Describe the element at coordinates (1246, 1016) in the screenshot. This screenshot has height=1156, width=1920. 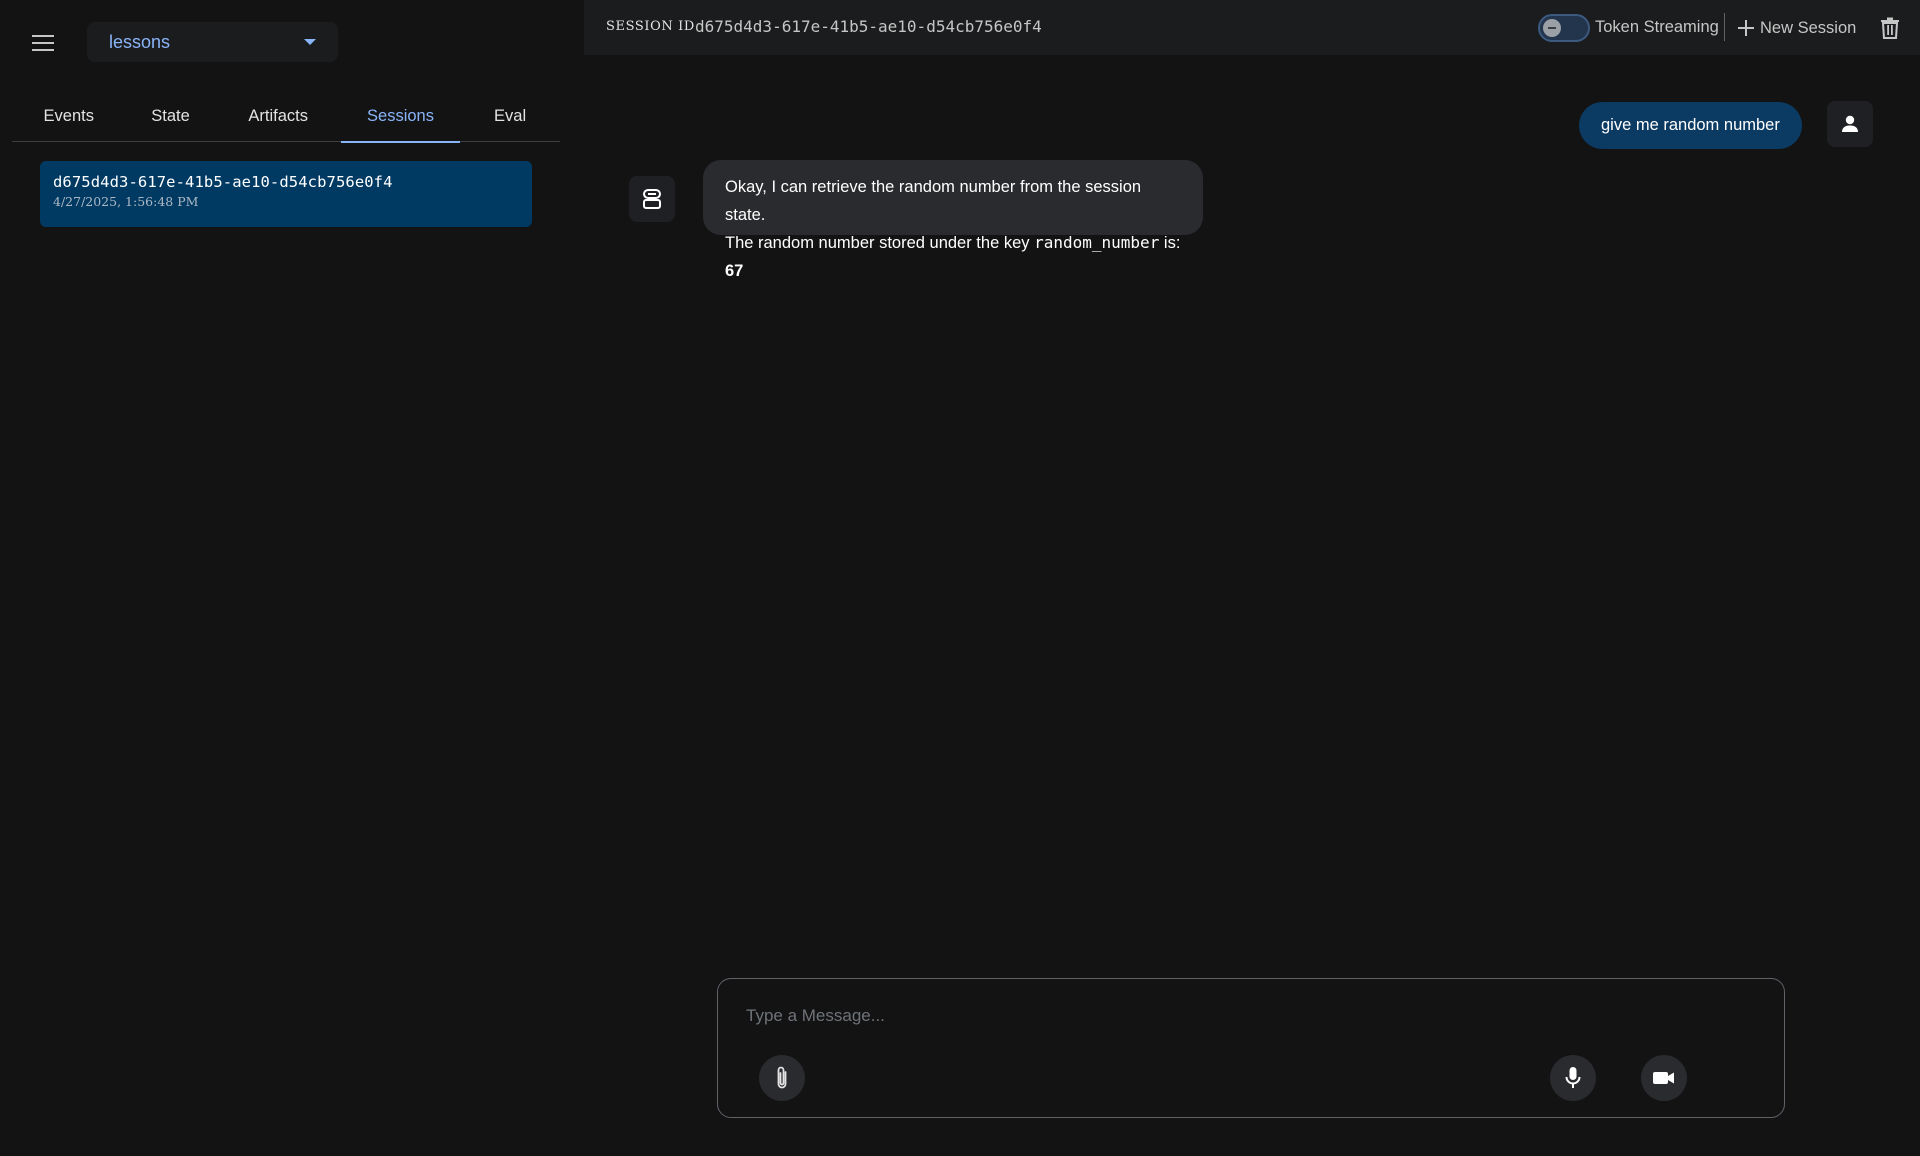
I see `message-input` at that location.